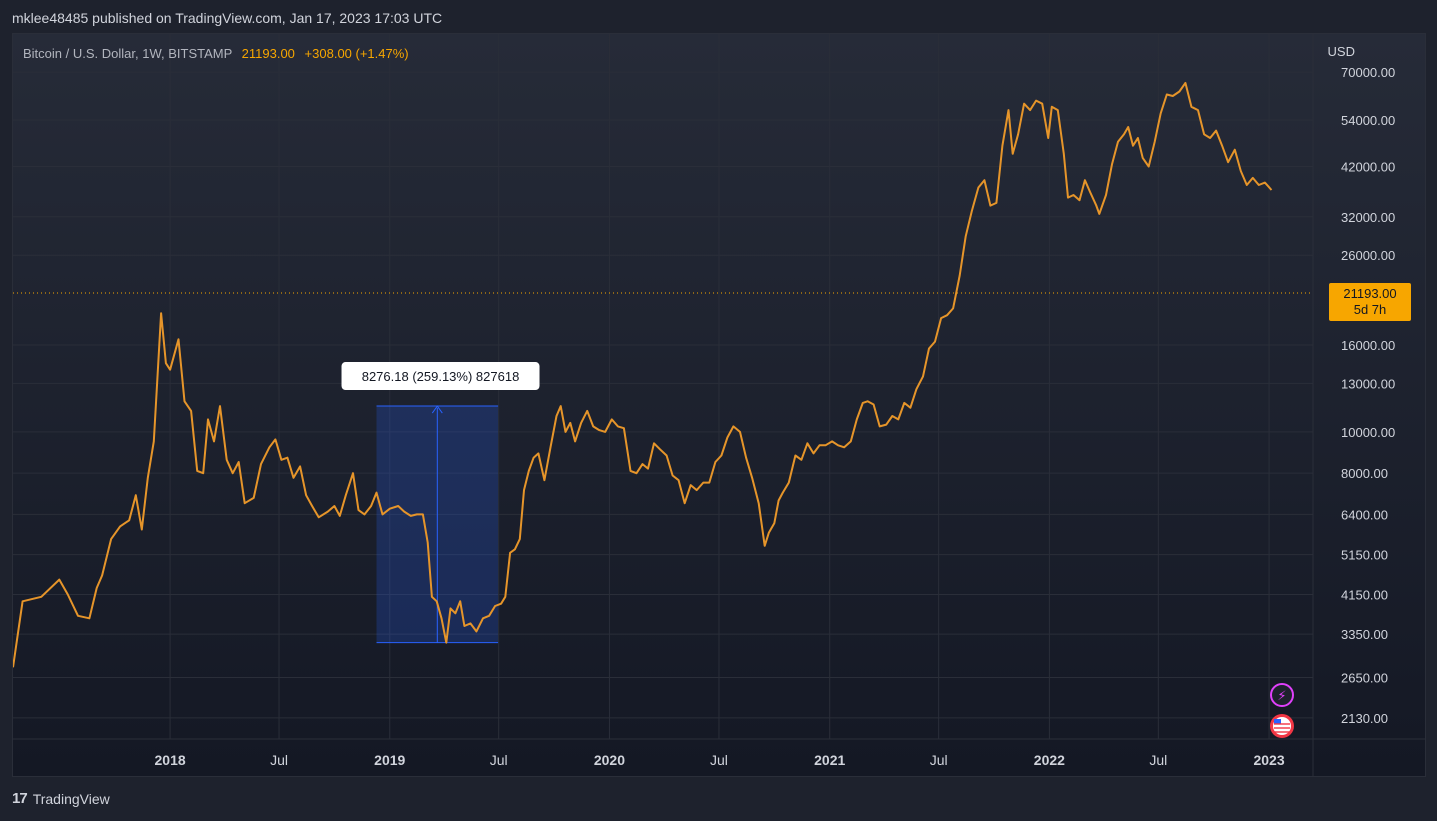 This screenshot has height=821, width=1437. Describe the element at coordinates (1268, 760) in the screenshot. I see `x-tick-label: 2023` at that location.